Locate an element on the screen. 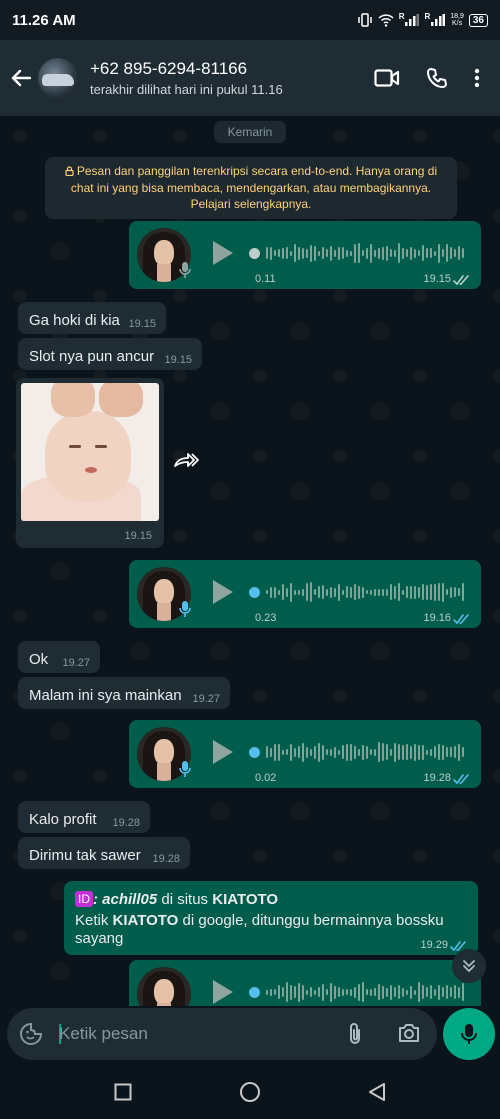 Image resolution: width=500 pixels, height=1119 pixels. incoming-message: Ok 19.27 is located at coordinates (59, 657).